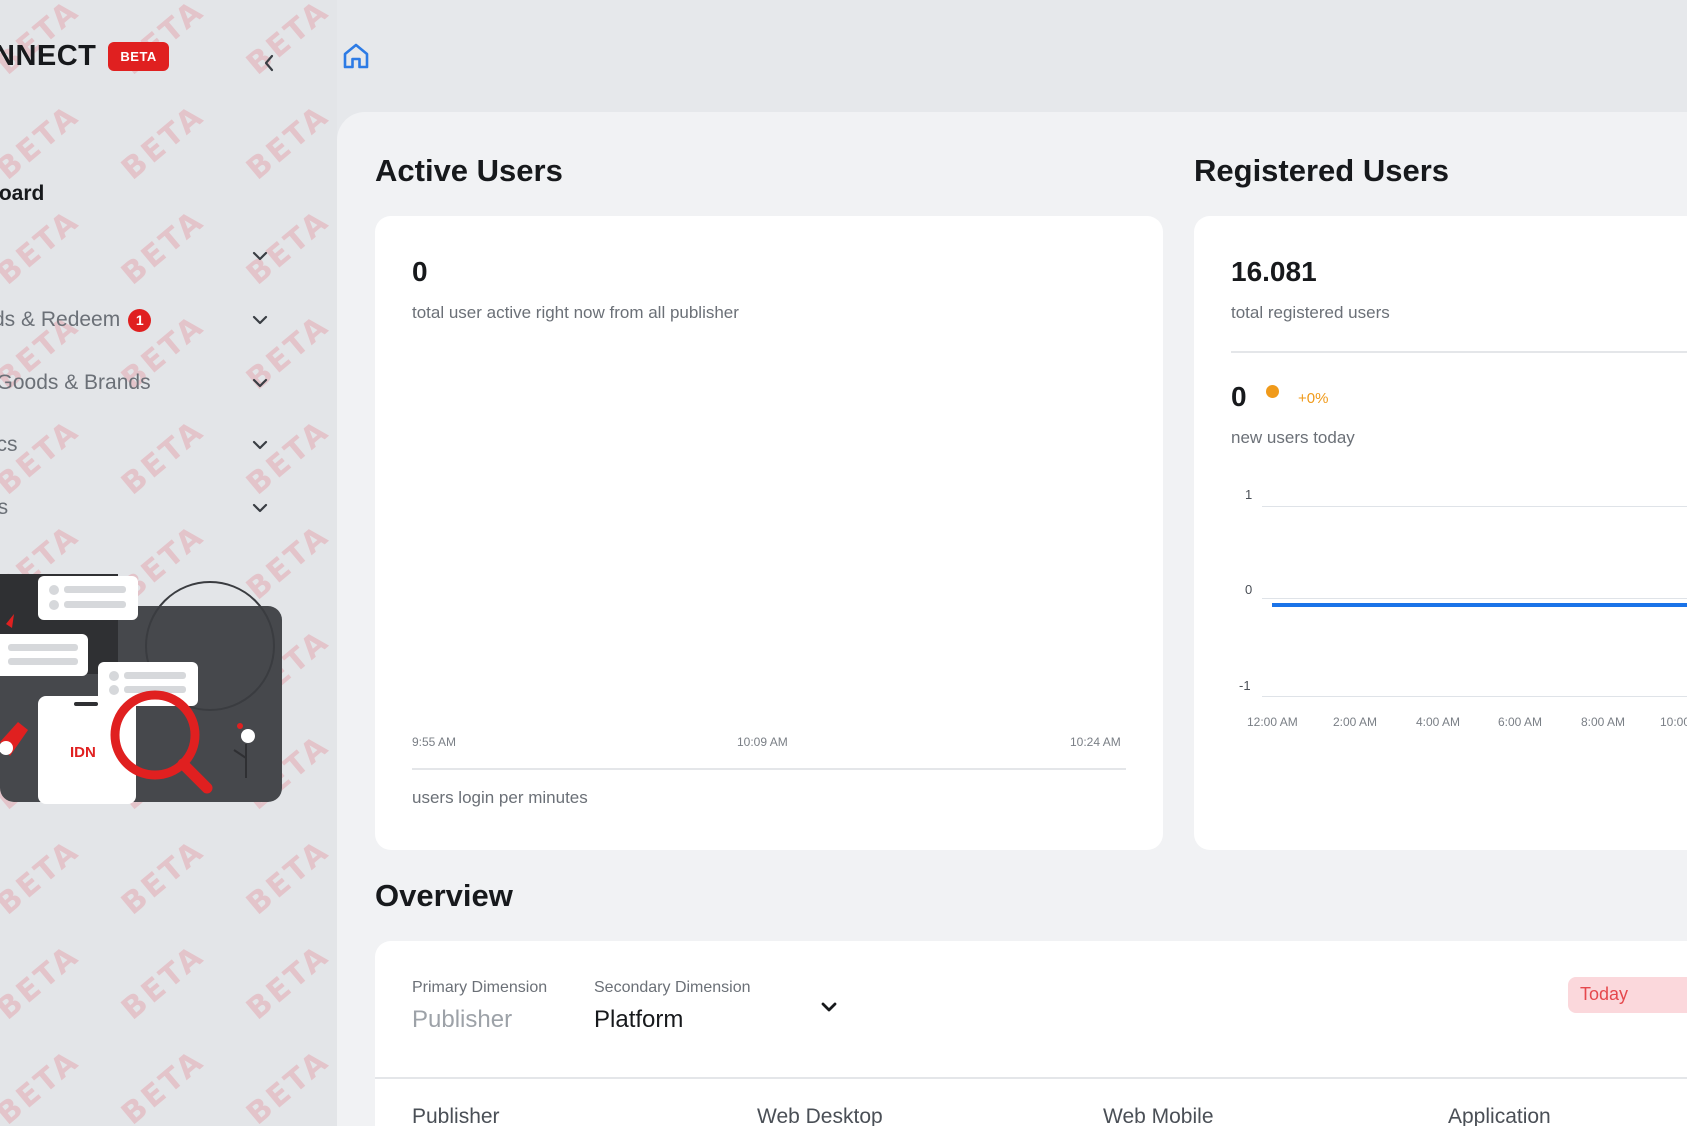 This screenshot has width=1687, height=1126. I want to click on sidebar-item-rewards-redeem: rds & Redeem 1, so click(140, 320).